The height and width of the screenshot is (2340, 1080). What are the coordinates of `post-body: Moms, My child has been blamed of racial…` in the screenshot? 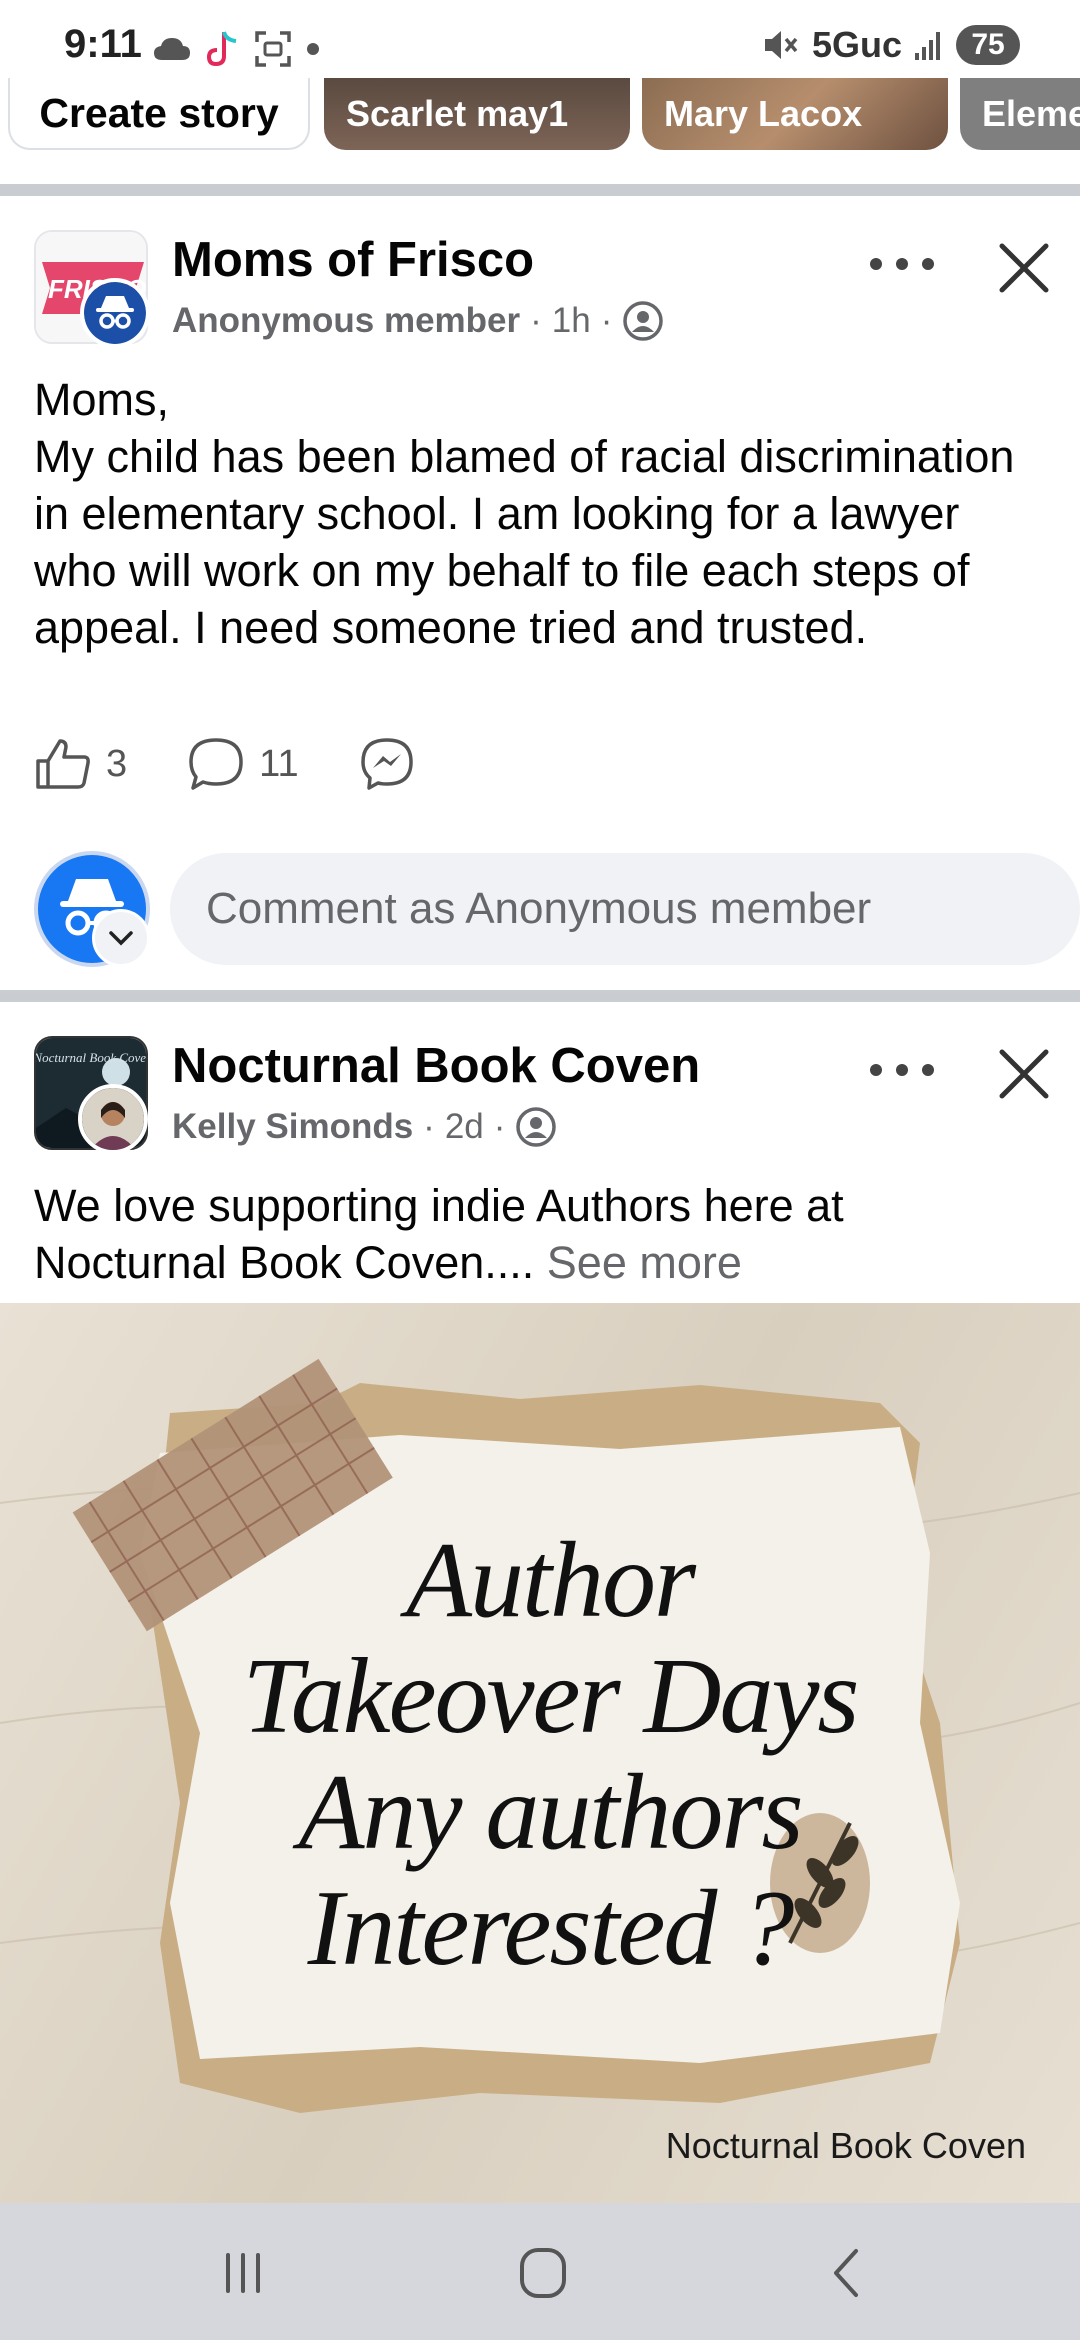 It's located at (524, 513).